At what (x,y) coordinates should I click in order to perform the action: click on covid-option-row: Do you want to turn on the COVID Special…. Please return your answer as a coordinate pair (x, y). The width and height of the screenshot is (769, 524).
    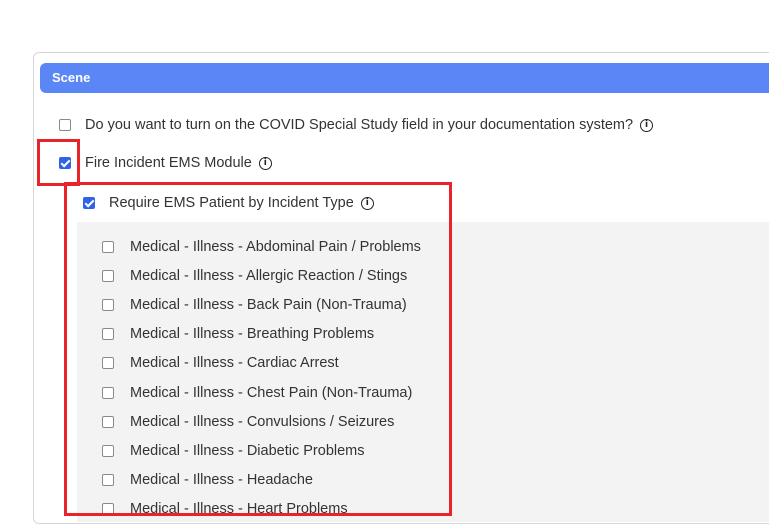
    Looking at the image, I should click on (356, 125).